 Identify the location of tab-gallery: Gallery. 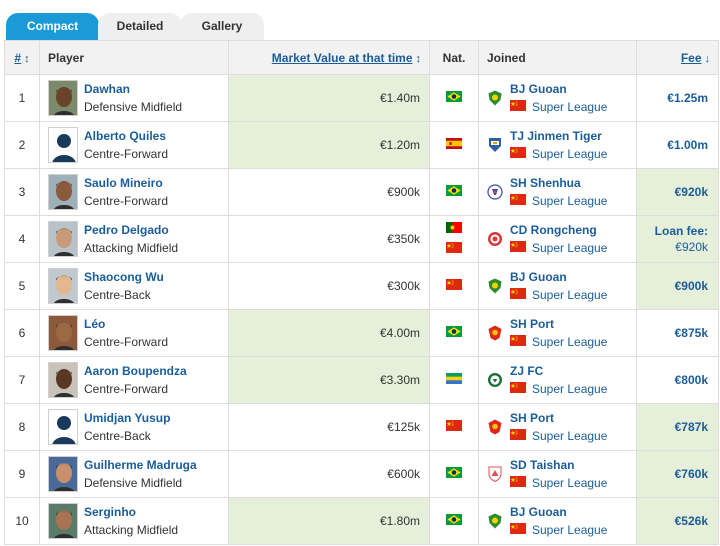
(222, 26).